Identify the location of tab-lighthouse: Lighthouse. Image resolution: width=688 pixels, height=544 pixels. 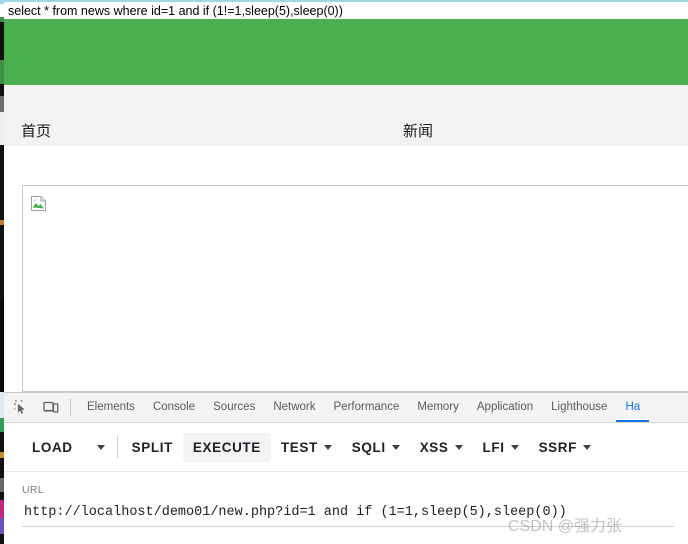
(579, 407).